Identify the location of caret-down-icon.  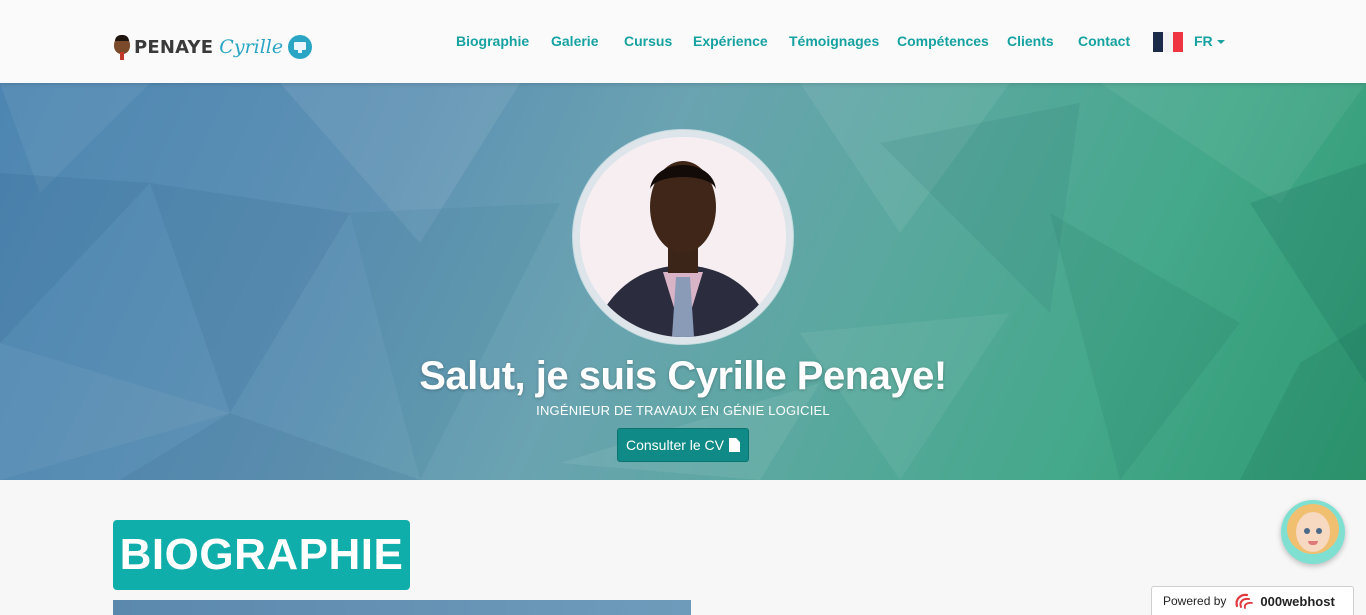
(1220, 42).